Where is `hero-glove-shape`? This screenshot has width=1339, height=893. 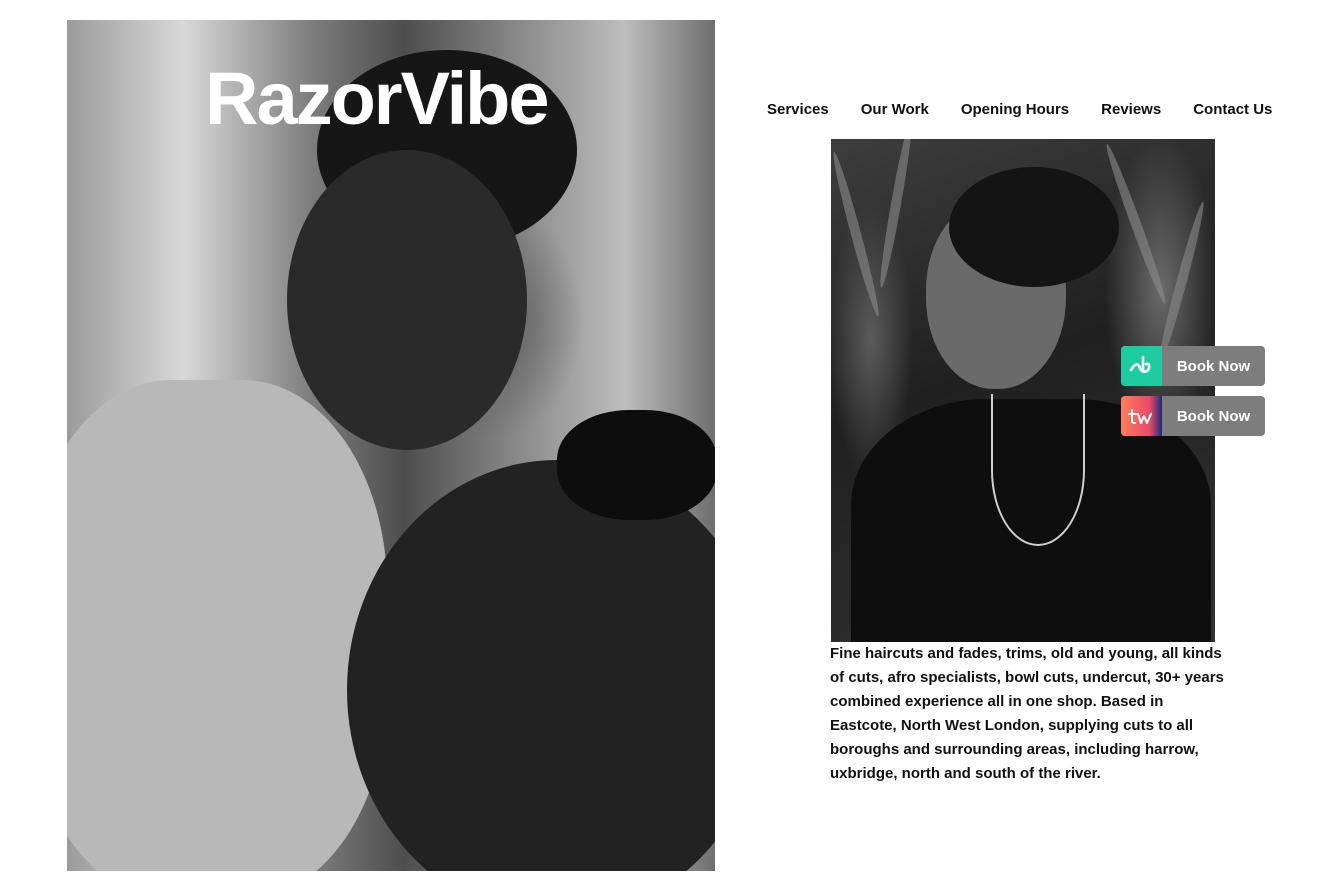 hero-glove-shape is located at coordinates (636, 465).